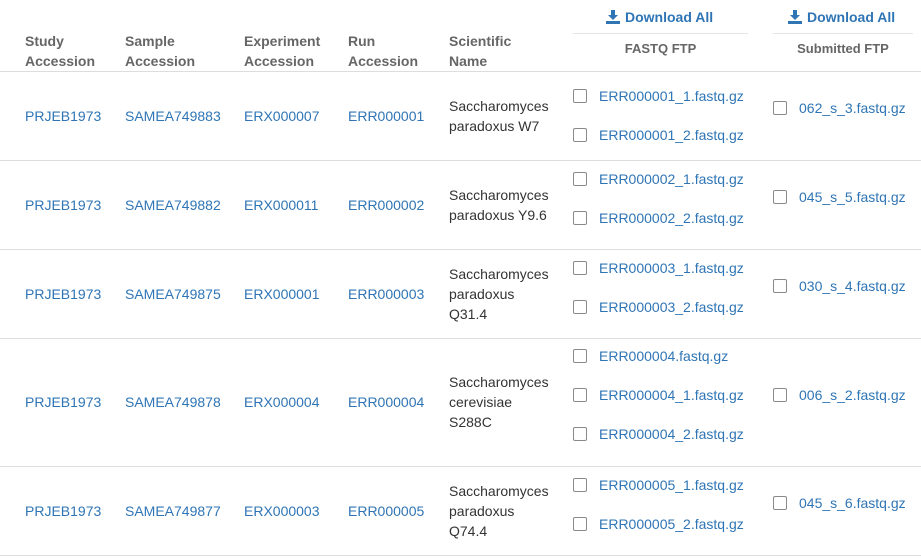  I want to click on scientific-name: Saccharomyces cerevisiae S288C, so click(499, 402).